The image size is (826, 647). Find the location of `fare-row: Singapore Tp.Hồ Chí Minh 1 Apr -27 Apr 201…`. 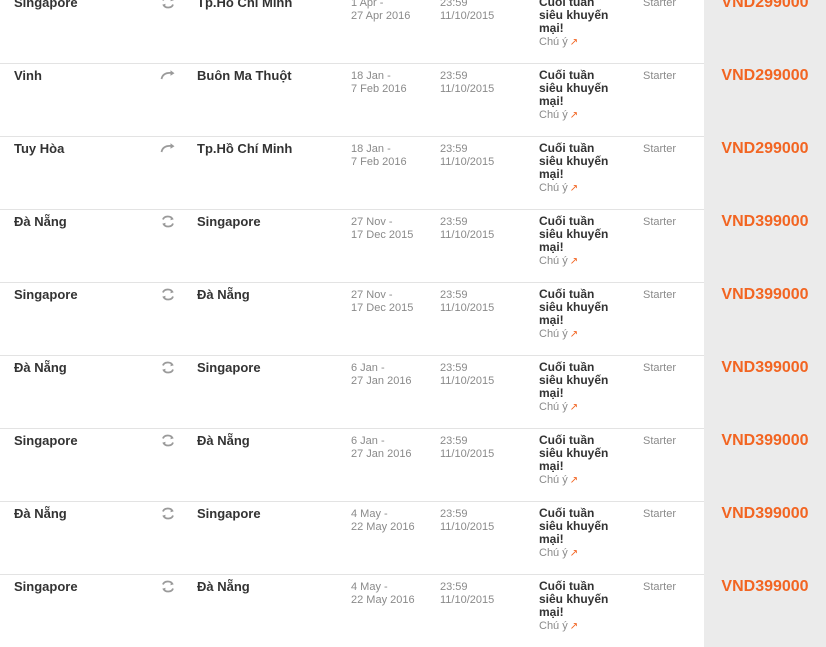

fare-row: Singapore Tp.Hồ Chí Minh 1 Apr -27 Apr 201… is located at coordinates (413, 32).